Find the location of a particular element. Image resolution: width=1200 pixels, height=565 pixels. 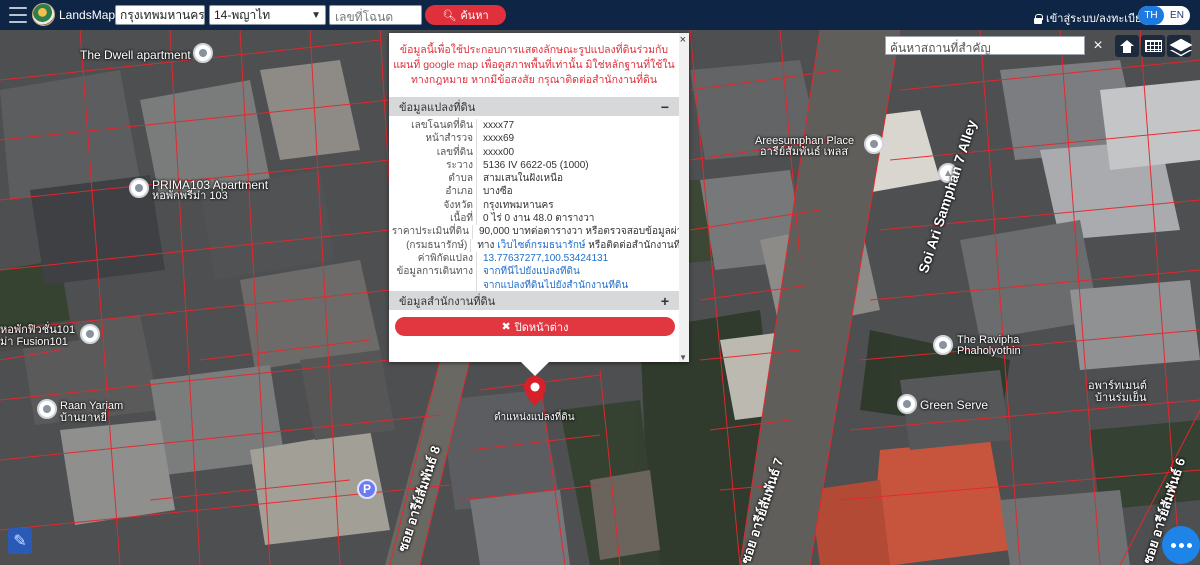

search-button: 🔍︎ ค้นหา is located at coordinates (465, 15).